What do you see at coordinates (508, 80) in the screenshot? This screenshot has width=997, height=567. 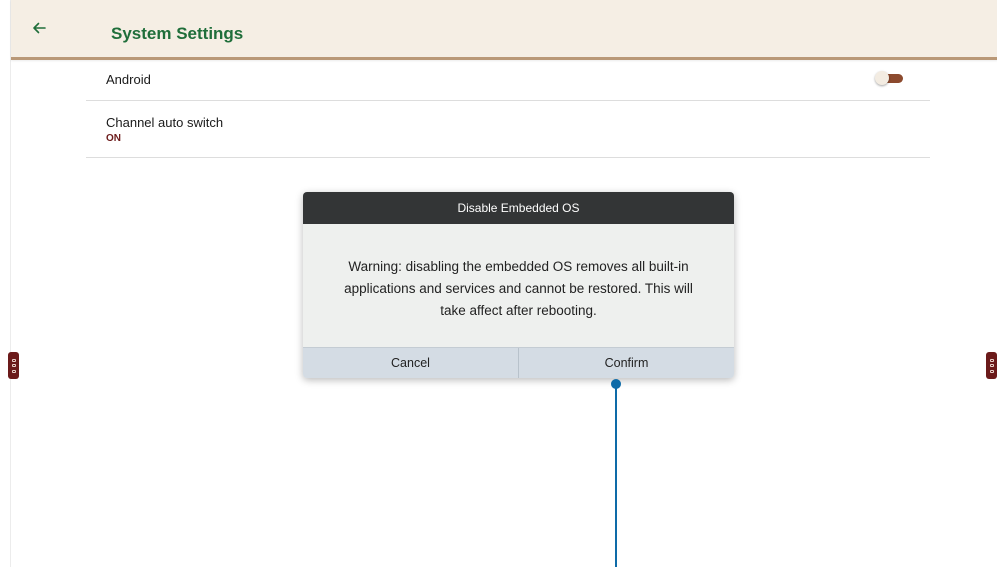 I see `setting-row-android: Android` at bounding box center [508, 80].